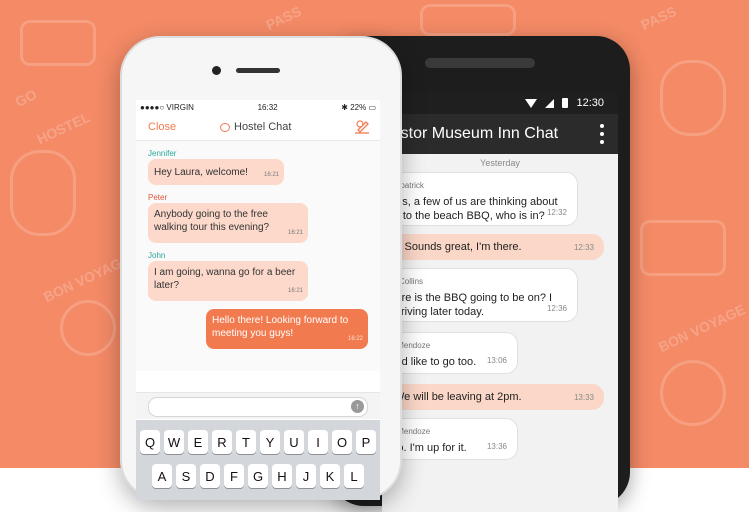 This screenshot has width=749, height=512. What do you see at coordinates (294, 442) in the screenshot?
I see `key: U` at bounding box center [294, 442].